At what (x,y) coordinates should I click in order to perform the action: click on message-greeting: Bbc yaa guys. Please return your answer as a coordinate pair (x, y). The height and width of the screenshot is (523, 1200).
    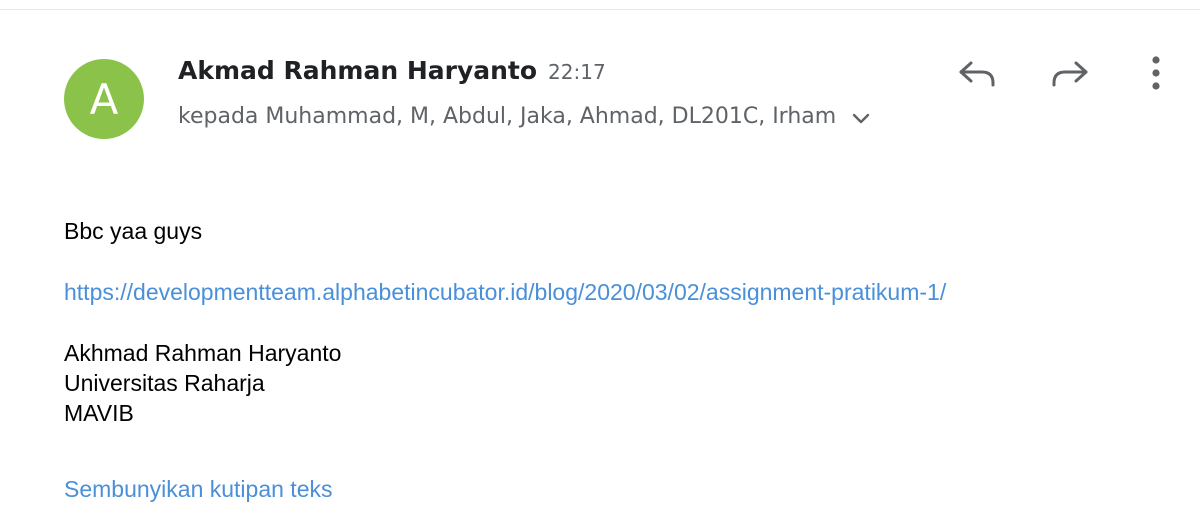
    Looking at the image, I should click on (133, 231).